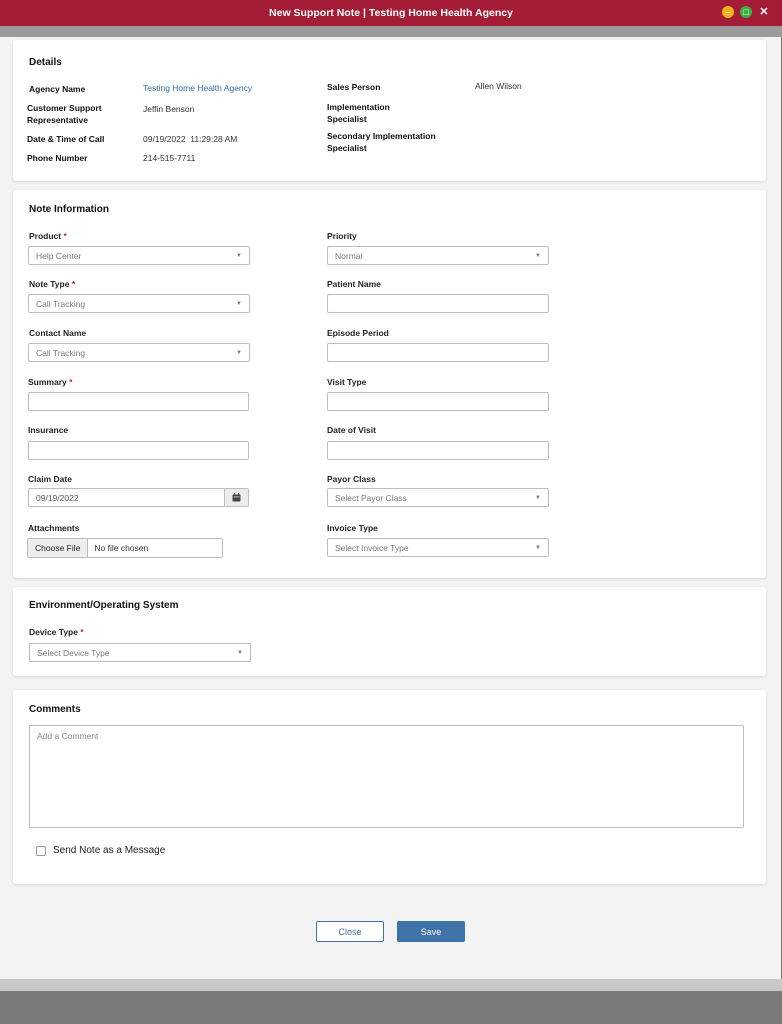  I want to click on product-select: Help Center ▼, so click(139, 255).